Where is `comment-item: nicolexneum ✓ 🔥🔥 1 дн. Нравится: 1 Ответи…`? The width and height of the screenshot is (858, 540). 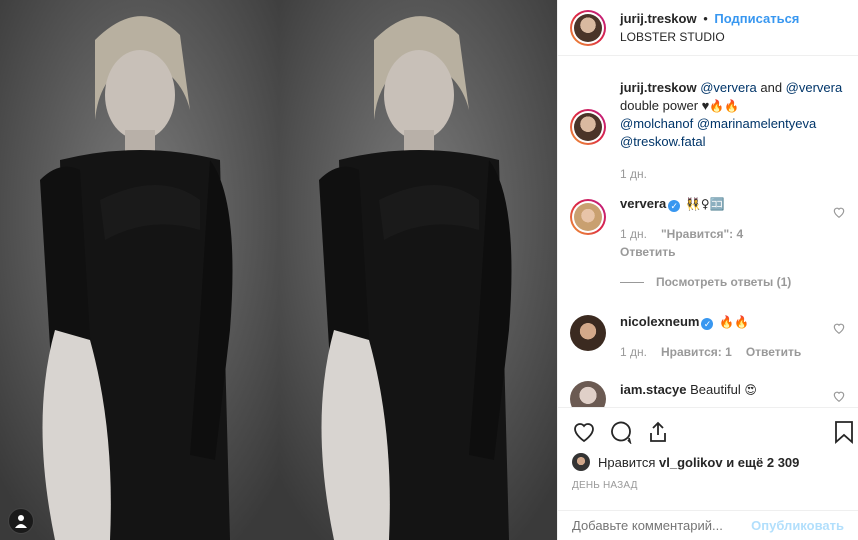 comment-item: nicolexneum ✓ 🔥🔥 1 дн. Нравится: 1 Ответи… is located at coordinates (708, 337).